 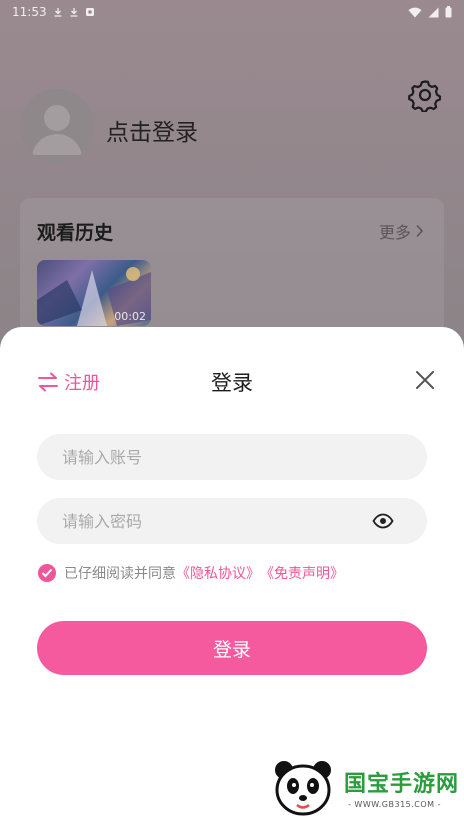 I want to click on user-placeholder-icon, so click(x=57, y=130).